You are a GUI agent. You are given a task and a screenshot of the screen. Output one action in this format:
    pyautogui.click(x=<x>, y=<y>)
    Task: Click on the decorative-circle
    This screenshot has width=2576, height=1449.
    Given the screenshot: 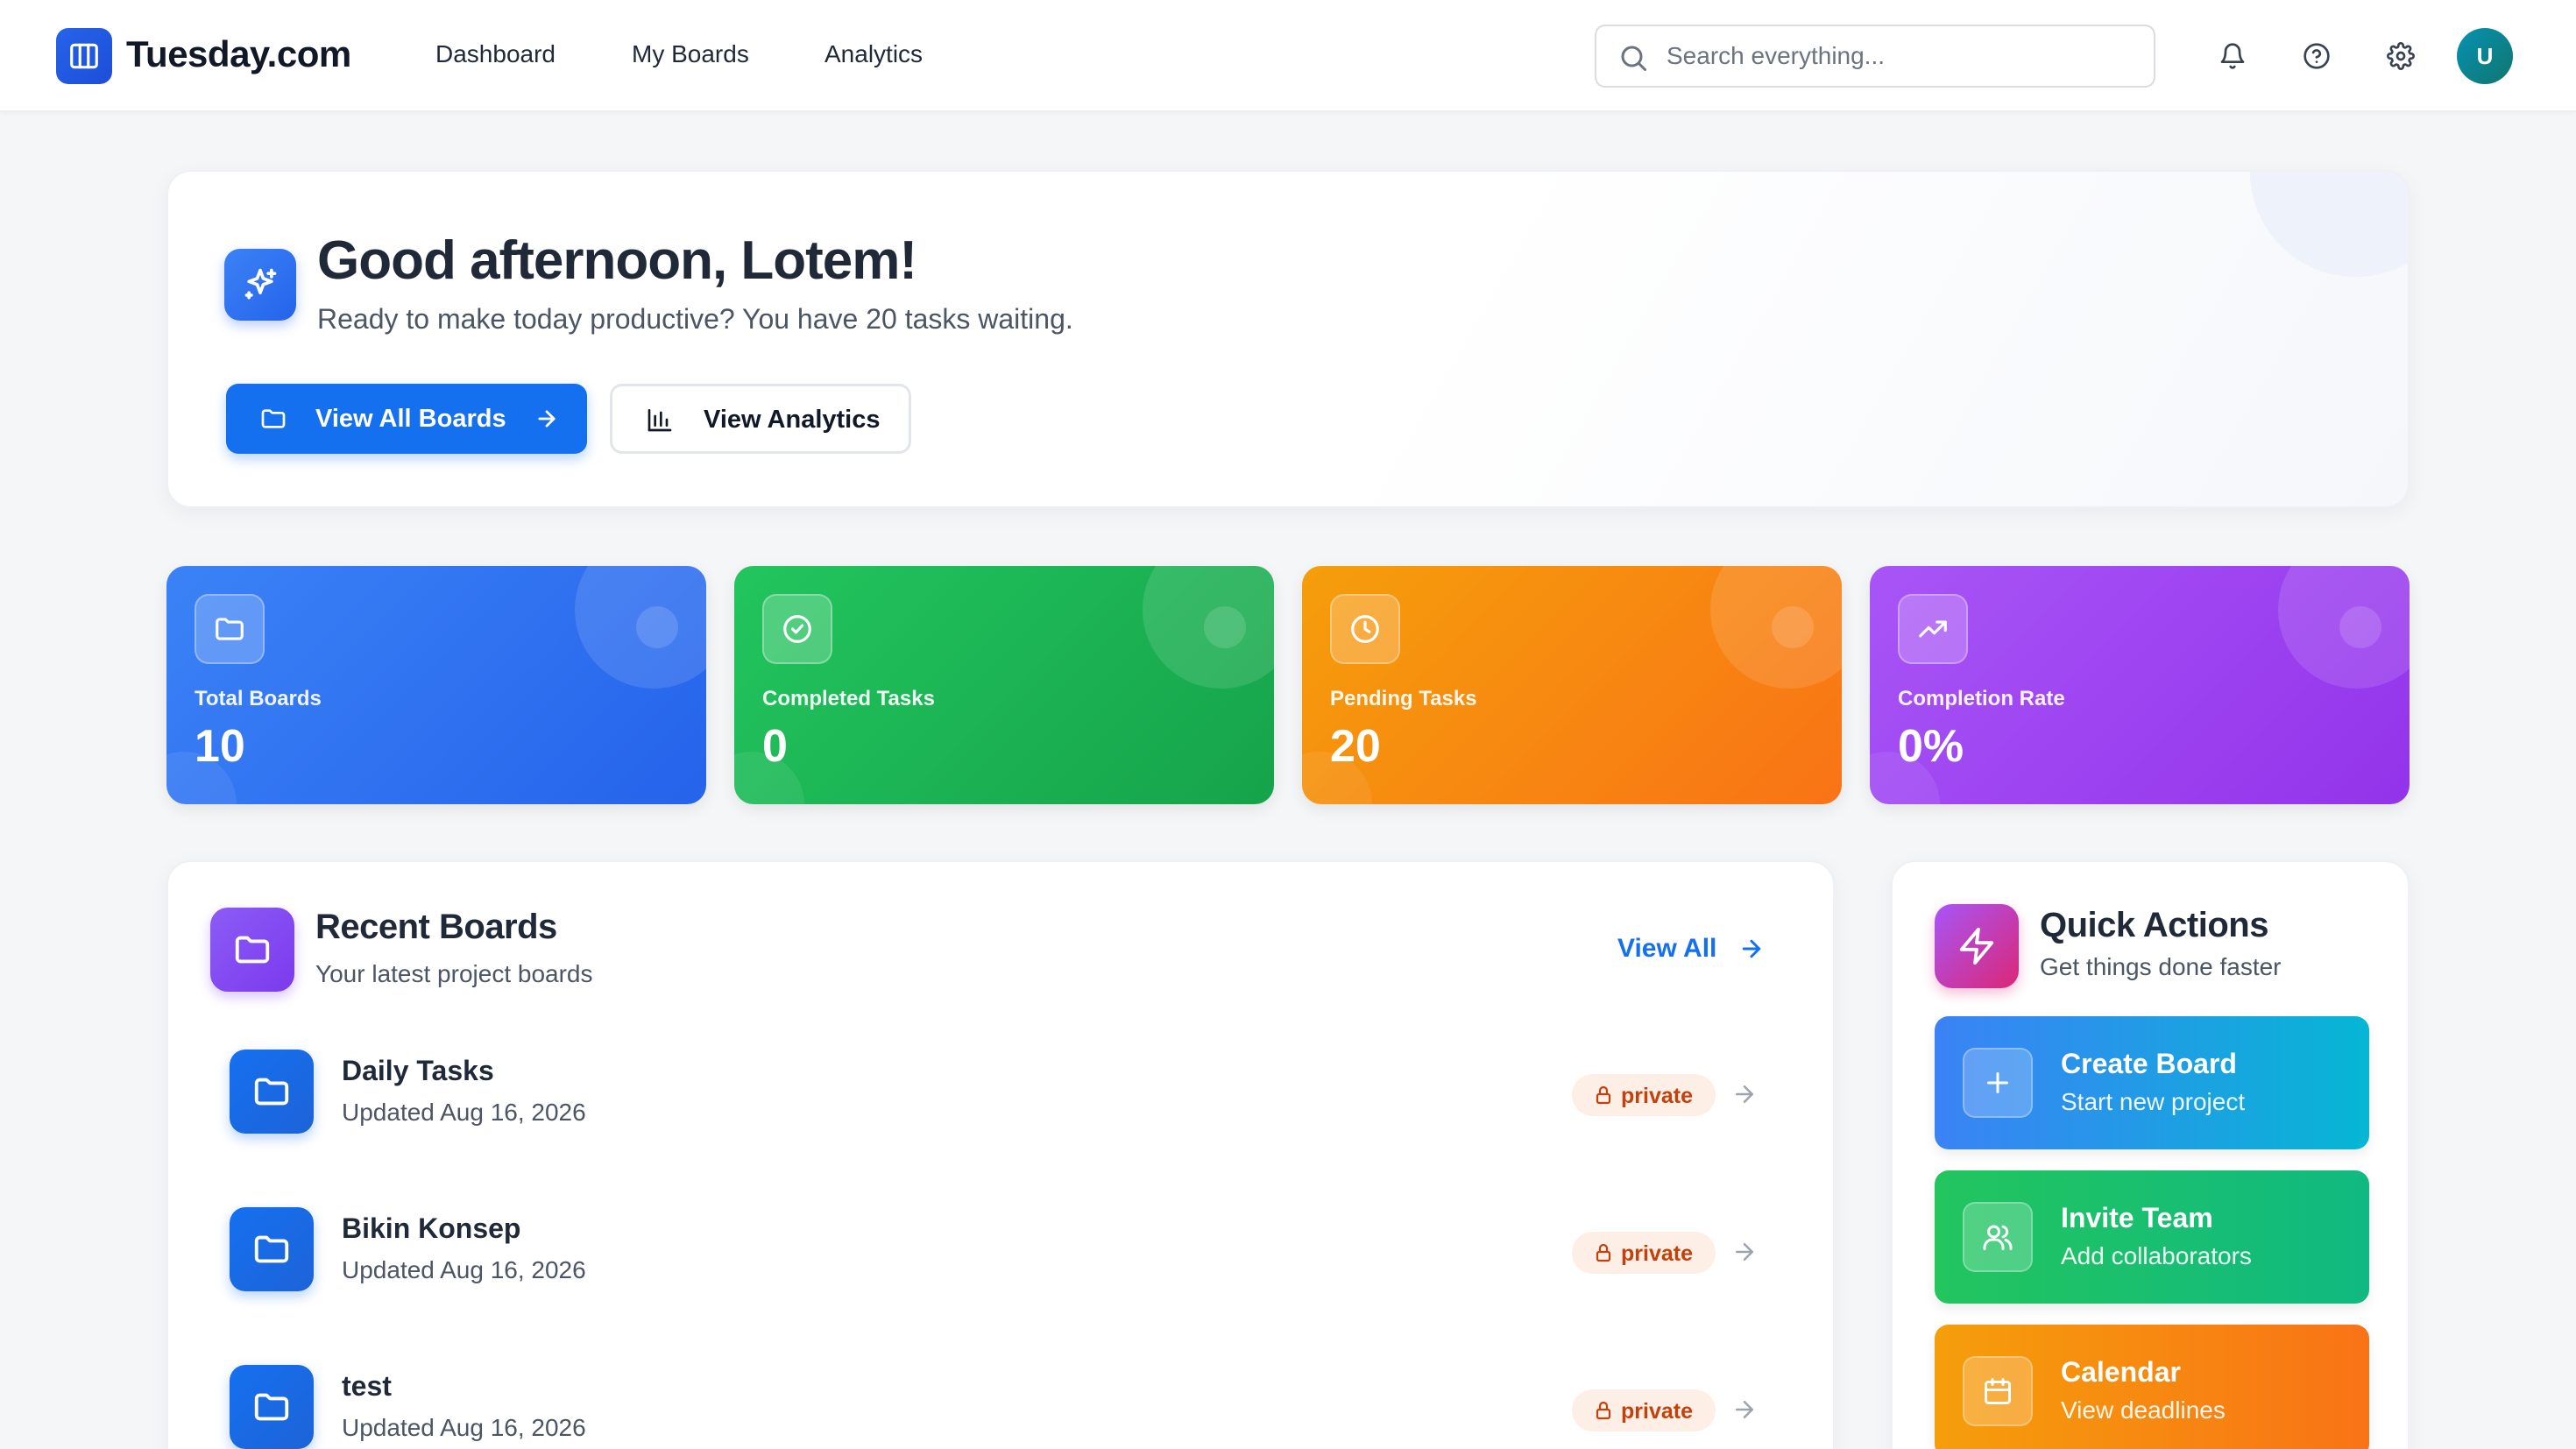 What is the action you would take?
    pyautogui.click(x=2329, y=224)
    